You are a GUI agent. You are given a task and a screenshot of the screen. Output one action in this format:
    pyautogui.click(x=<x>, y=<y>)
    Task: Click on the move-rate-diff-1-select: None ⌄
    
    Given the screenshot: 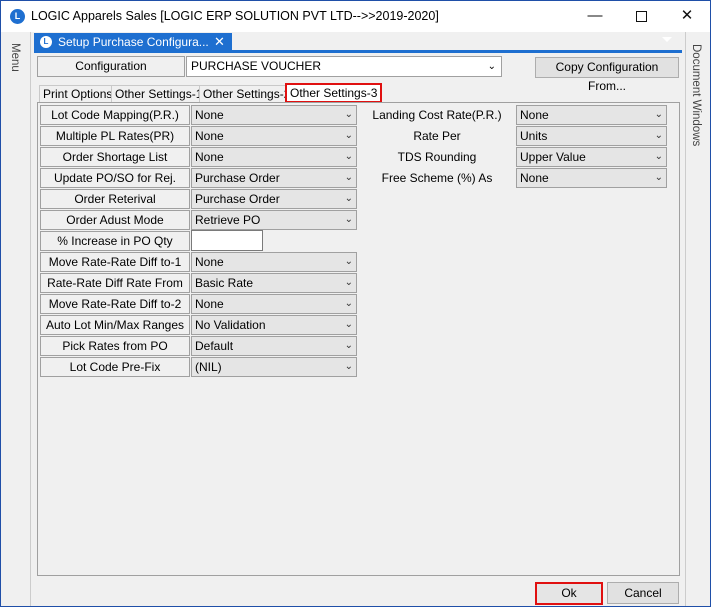 What is the action you would take?
    pyautogui.click(x=274, y=262)
    